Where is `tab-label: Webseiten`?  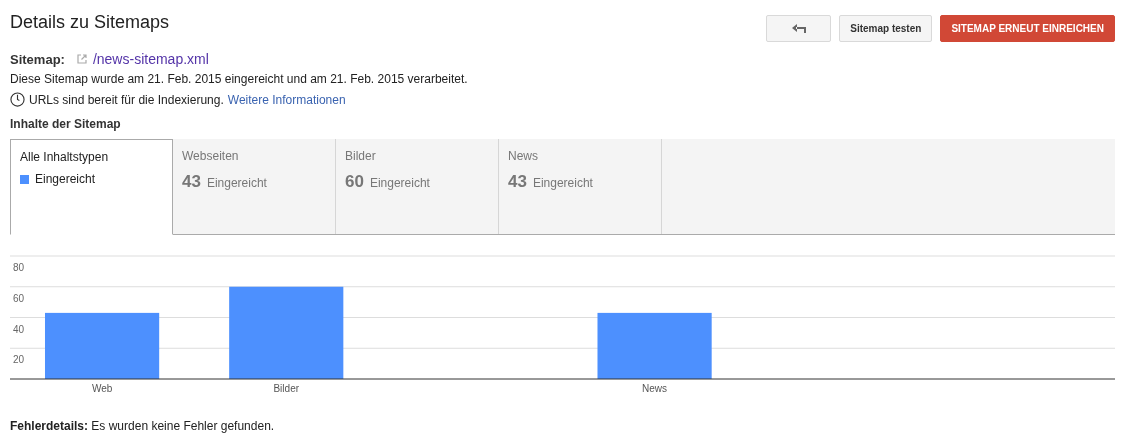 tab-label: Webseiten is located at coordinates (211, 156).